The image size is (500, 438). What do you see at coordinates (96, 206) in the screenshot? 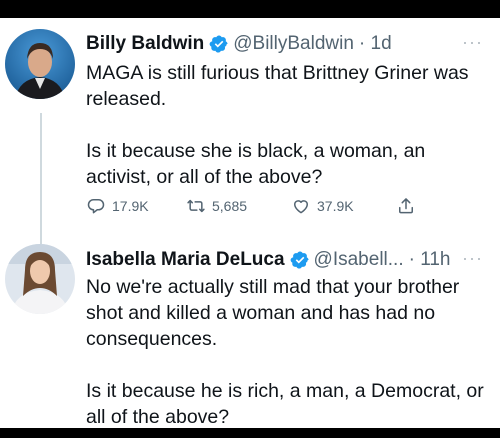
I see `reply-icon` at bounding box center [96, 206].